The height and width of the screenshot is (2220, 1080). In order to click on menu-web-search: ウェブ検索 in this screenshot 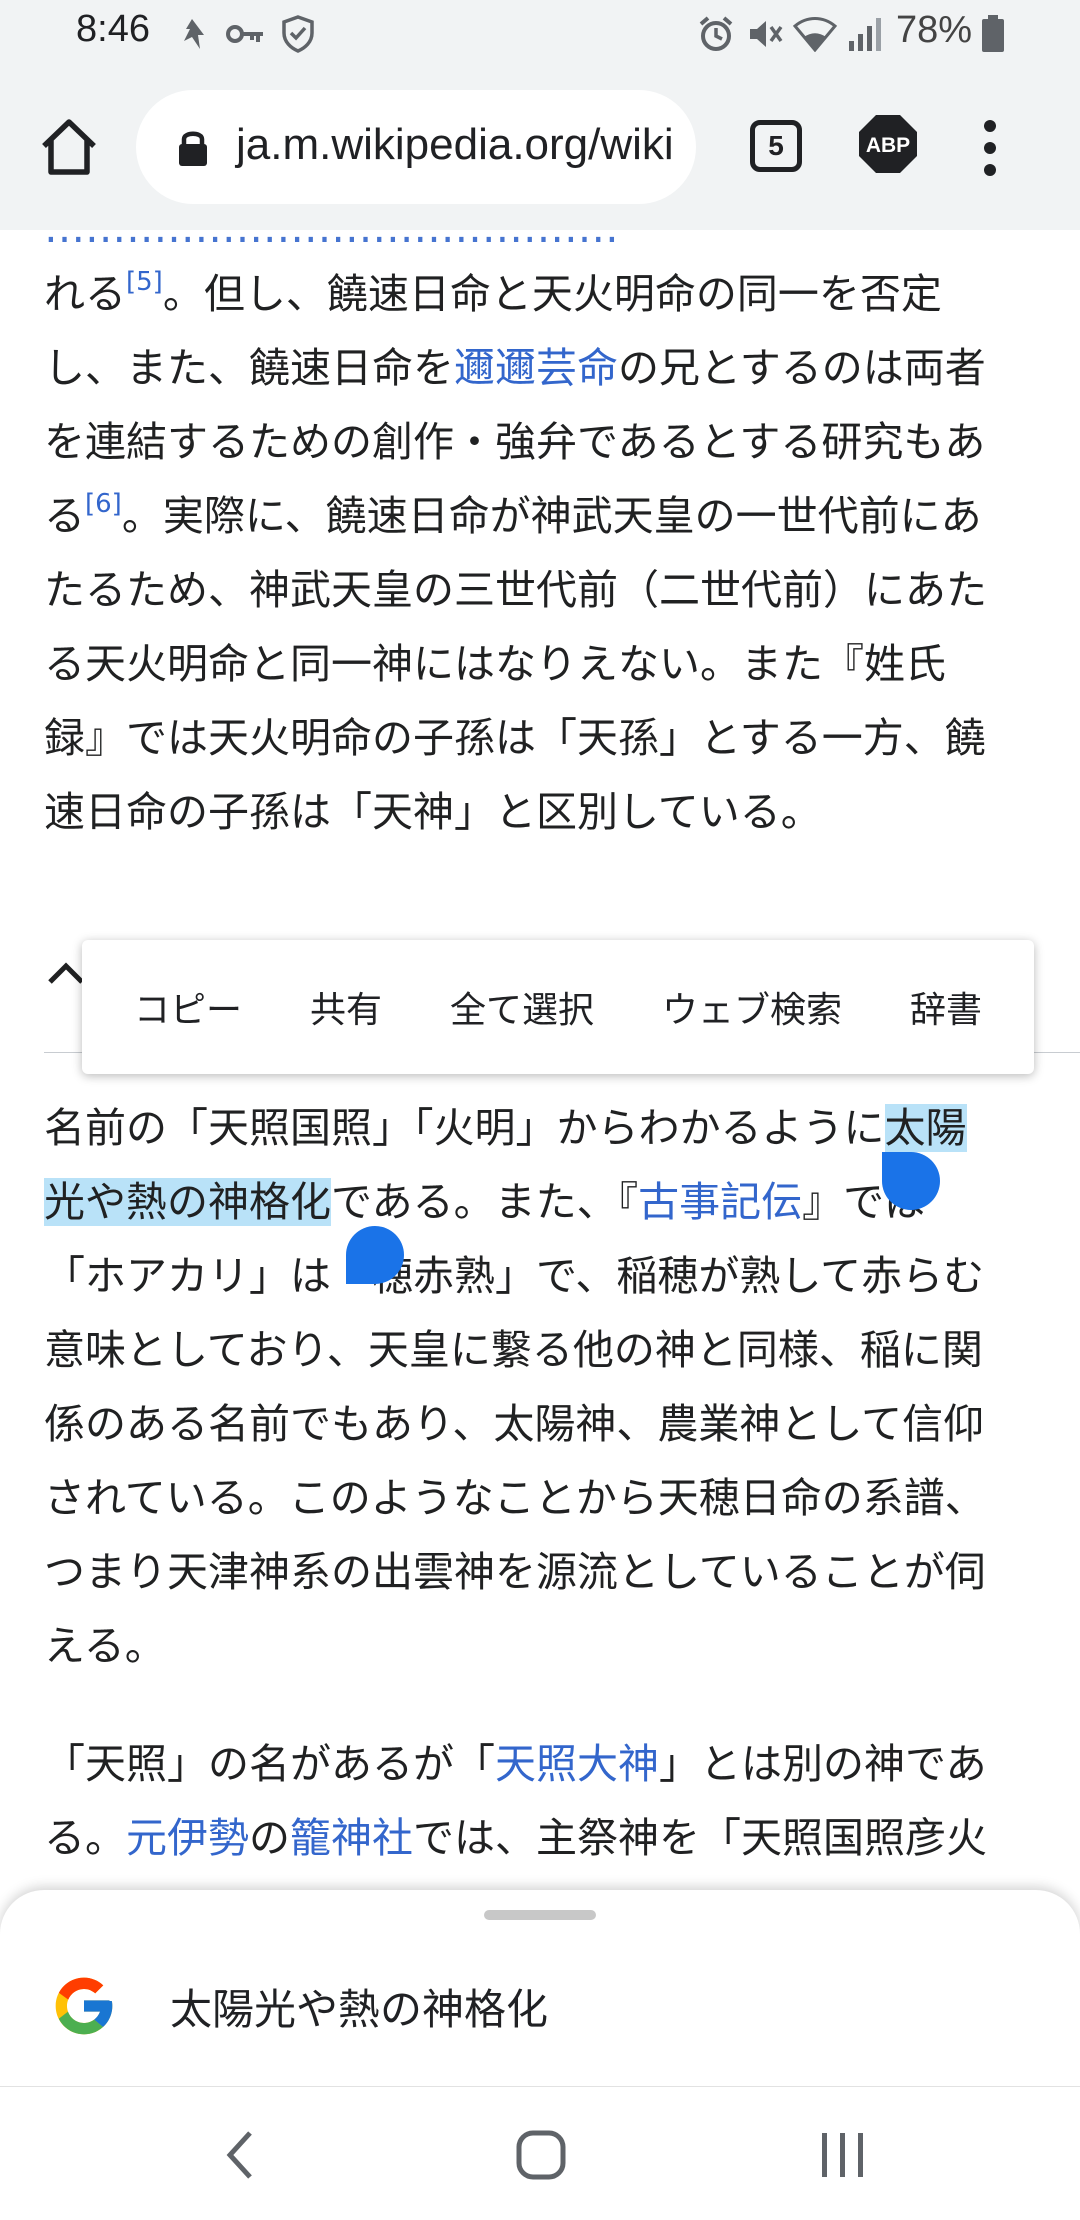, I will do `click(752, 1007)`.